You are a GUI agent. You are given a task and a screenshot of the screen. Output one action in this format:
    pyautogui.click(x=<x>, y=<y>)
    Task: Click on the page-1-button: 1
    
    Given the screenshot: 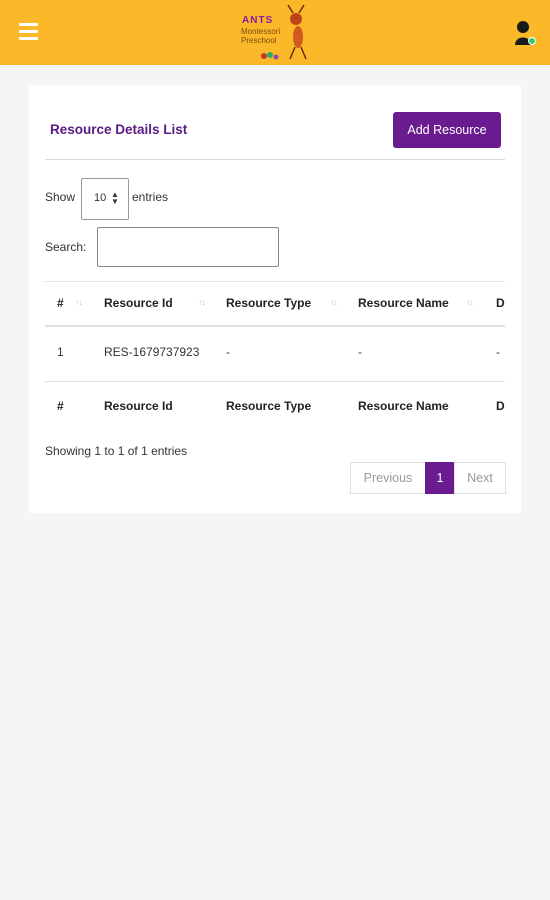 What is the action you would take?
    pyautogui.click(x=440, y=478)
    